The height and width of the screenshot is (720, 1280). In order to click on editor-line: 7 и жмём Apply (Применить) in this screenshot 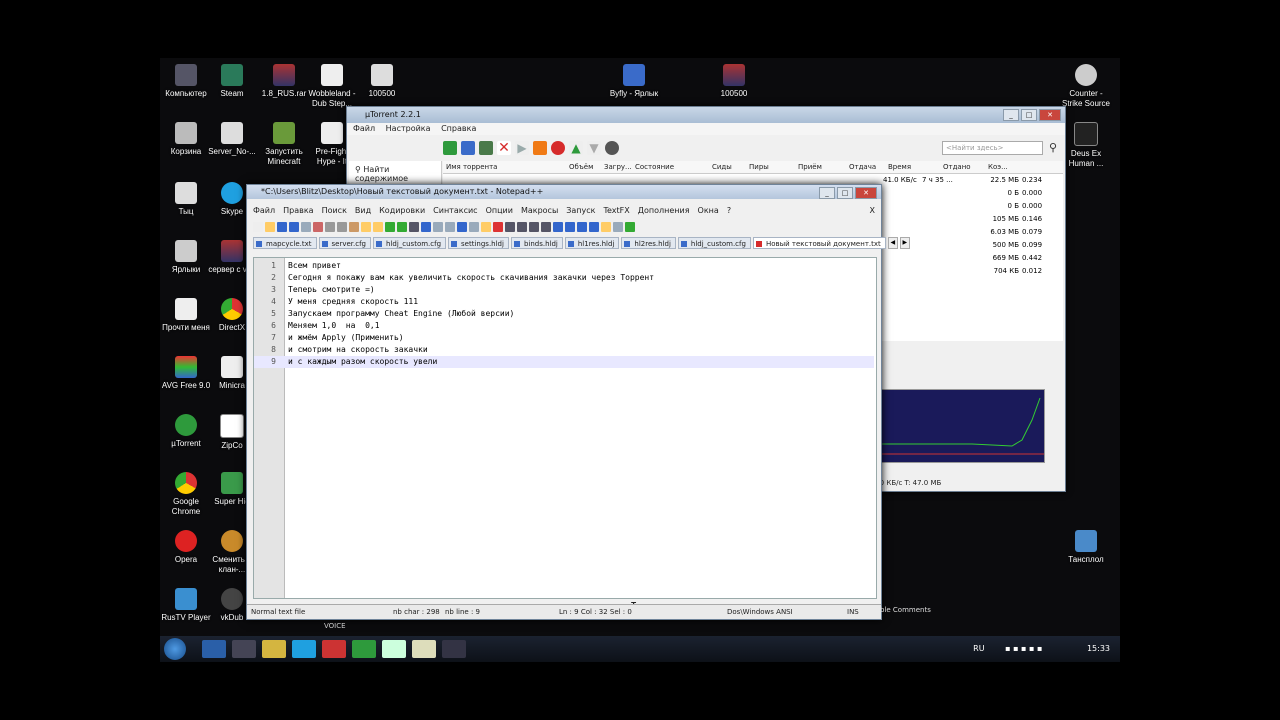, I will do `click(564, 338)`.